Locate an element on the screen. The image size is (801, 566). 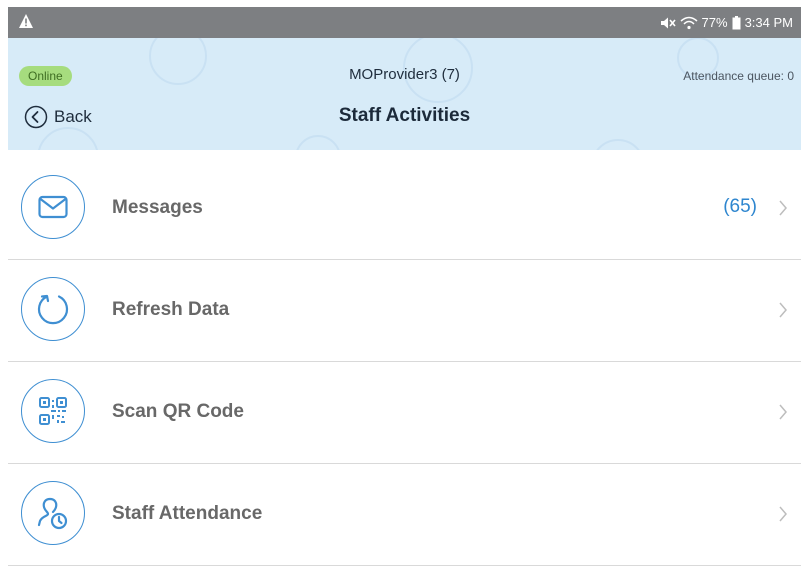
provider-title: MOProvider3 (7) is located at coordinates (404, 74).